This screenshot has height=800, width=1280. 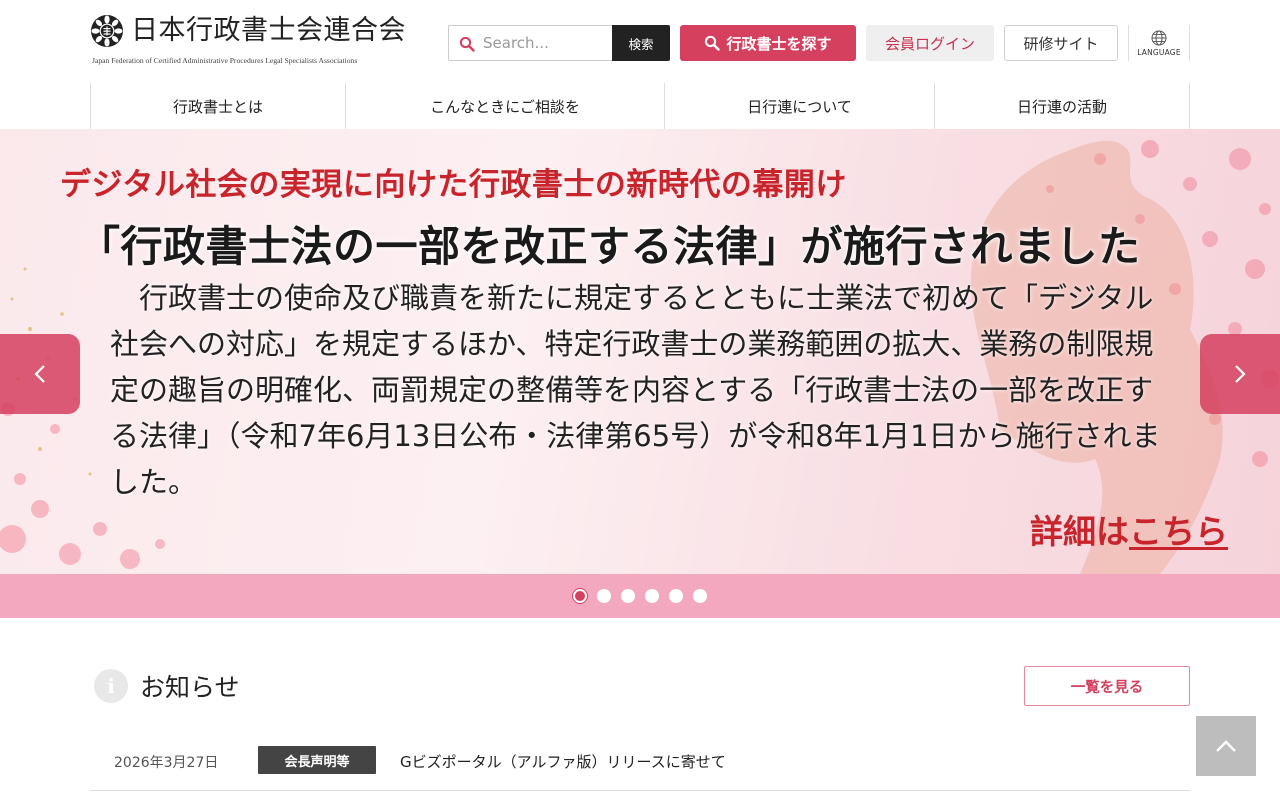 I want to click on slider-next-button, so click(x=1240, y=374).